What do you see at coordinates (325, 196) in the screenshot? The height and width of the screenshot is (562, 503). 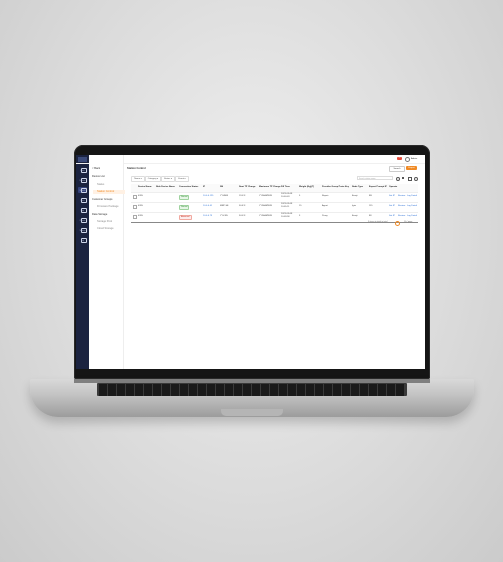 I see `provider-group: Repair` at bounding box center [325, 196].